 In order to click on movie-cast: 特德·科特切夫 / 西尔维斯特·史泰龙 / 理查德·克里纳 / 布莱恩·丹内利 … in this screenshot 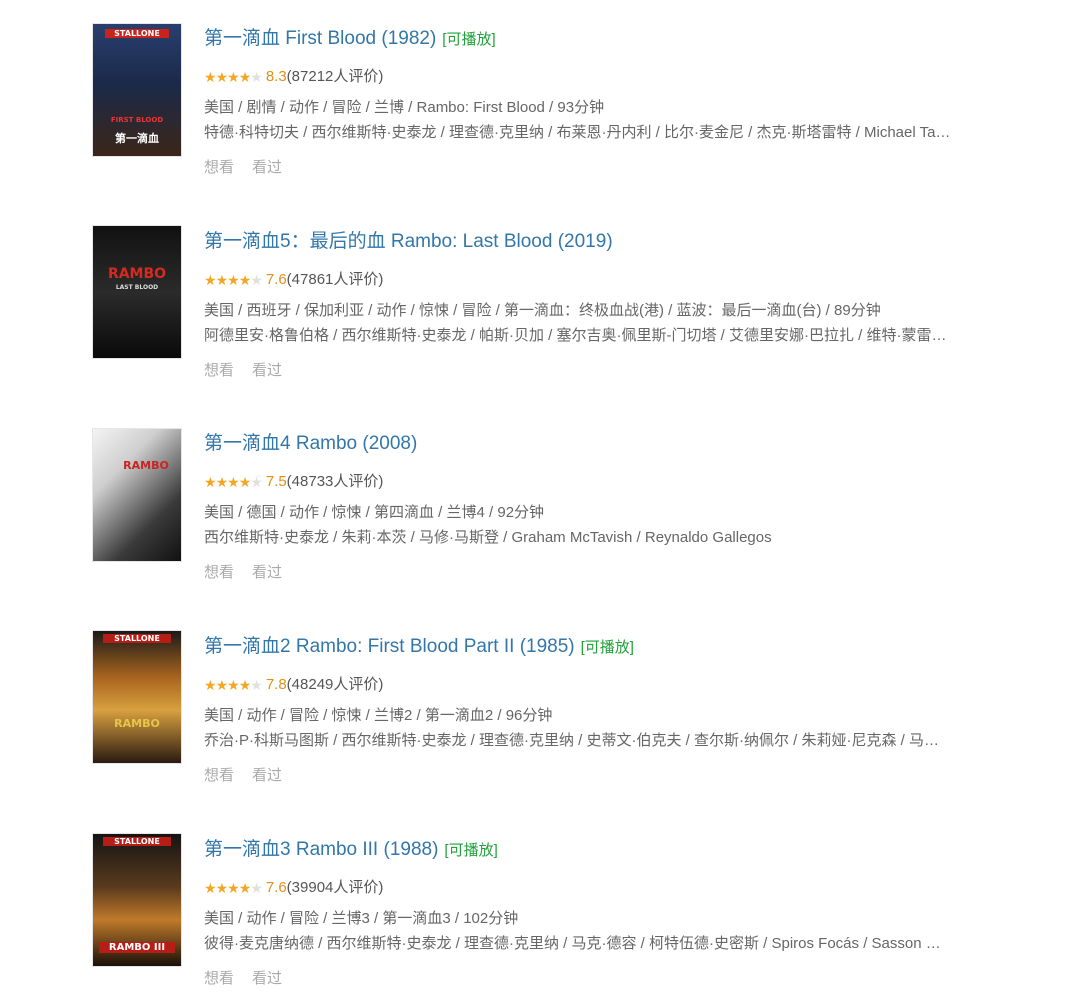, I will do `click(577, 132)`.